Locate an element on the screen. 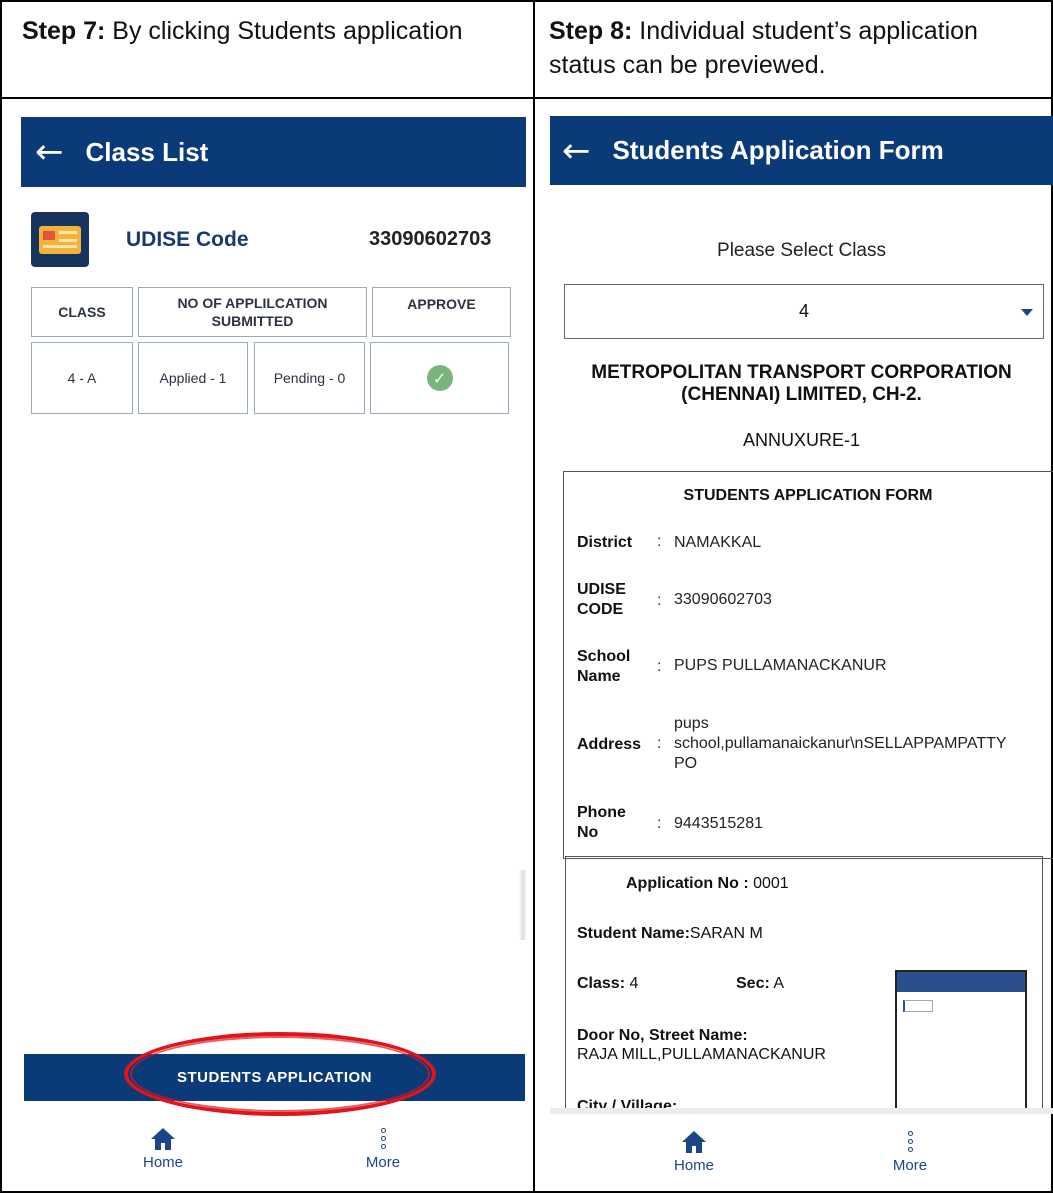 The image size is (1053, 1193). student-section: Sec: A is located at coordinates (760, 984).